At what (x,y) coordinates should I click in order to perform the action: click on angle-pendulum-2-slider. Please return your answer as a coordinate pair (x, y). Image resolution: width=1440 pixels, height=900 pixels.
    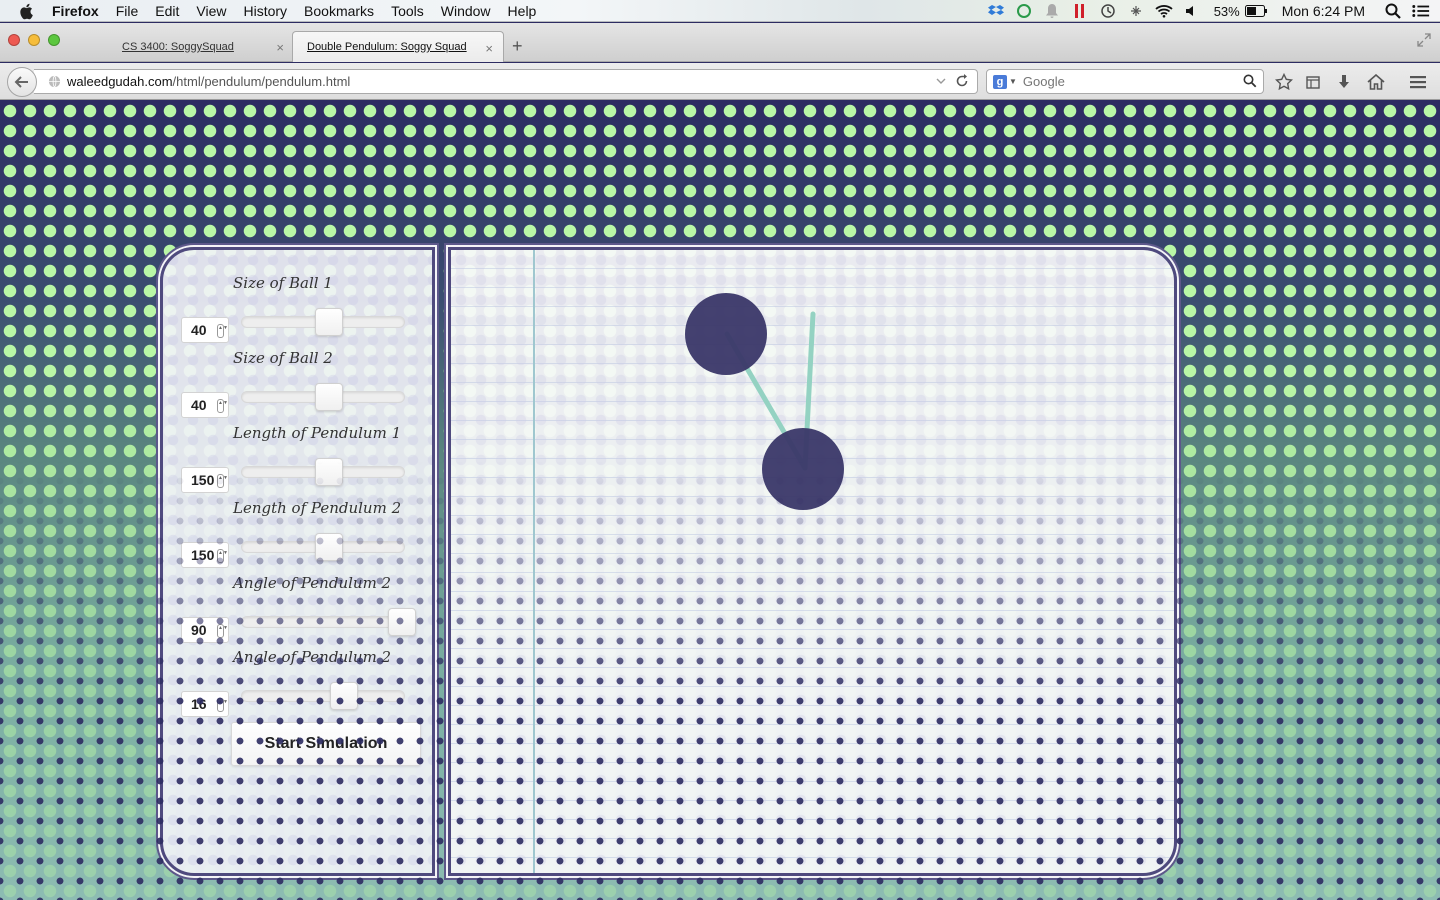
    Looking at the image, I should click on (323, 696).